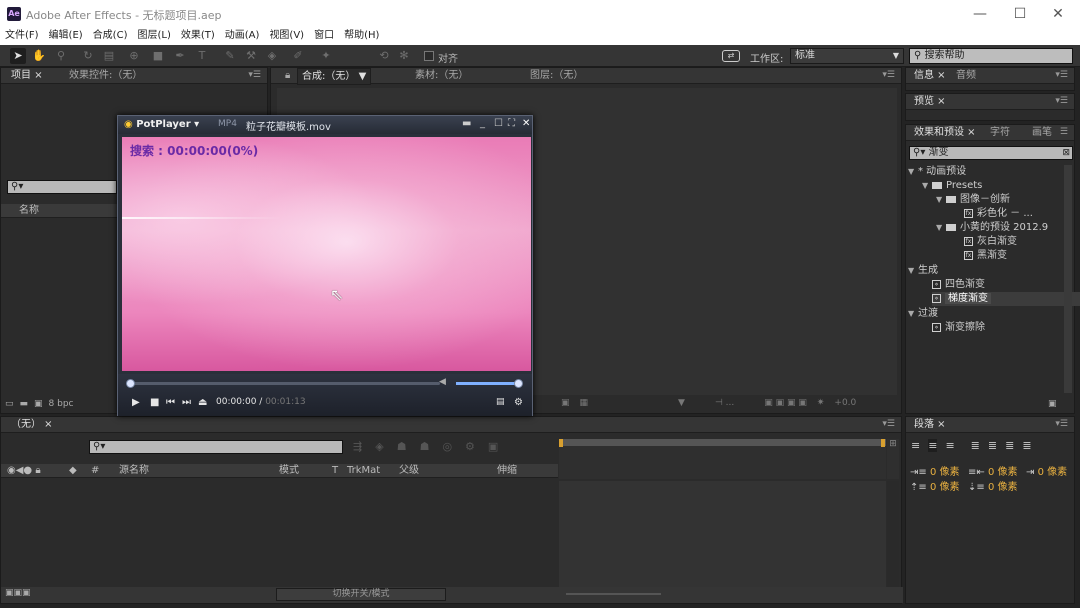 The width and height of the screenshot is (1080, 608). Describe the element at coordinates (923, 271) in the screenshot. I see `tree-generate: ▼ 生成` at that location.